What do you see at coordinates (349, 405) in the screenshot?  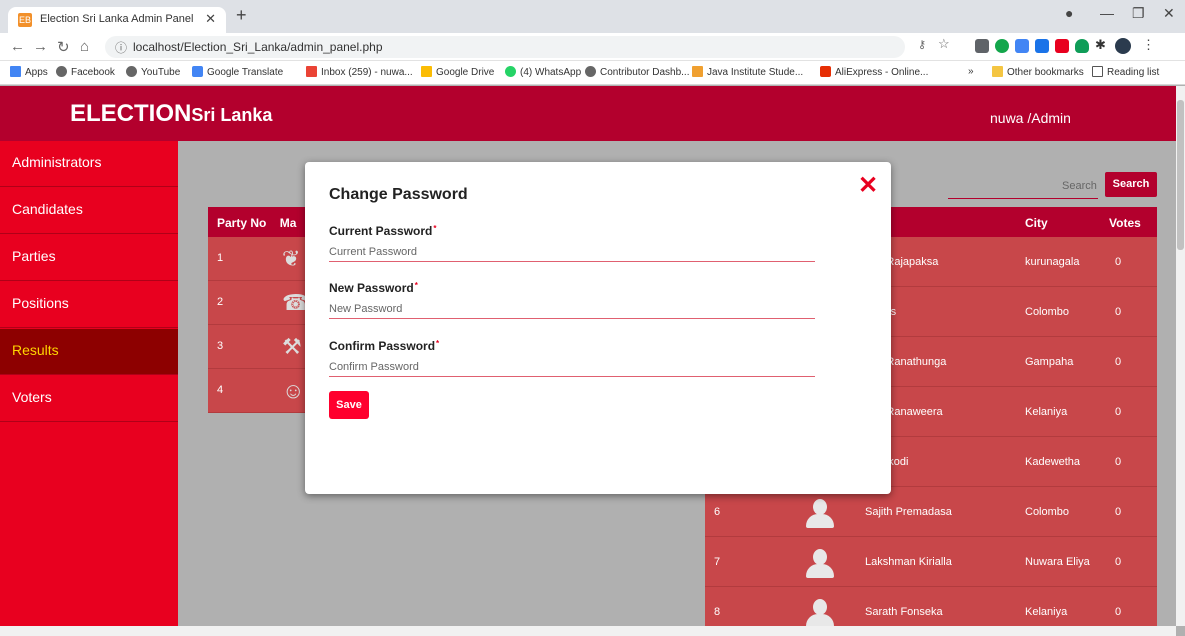 I see `save-button: Save` at bounding box center [349, 405].